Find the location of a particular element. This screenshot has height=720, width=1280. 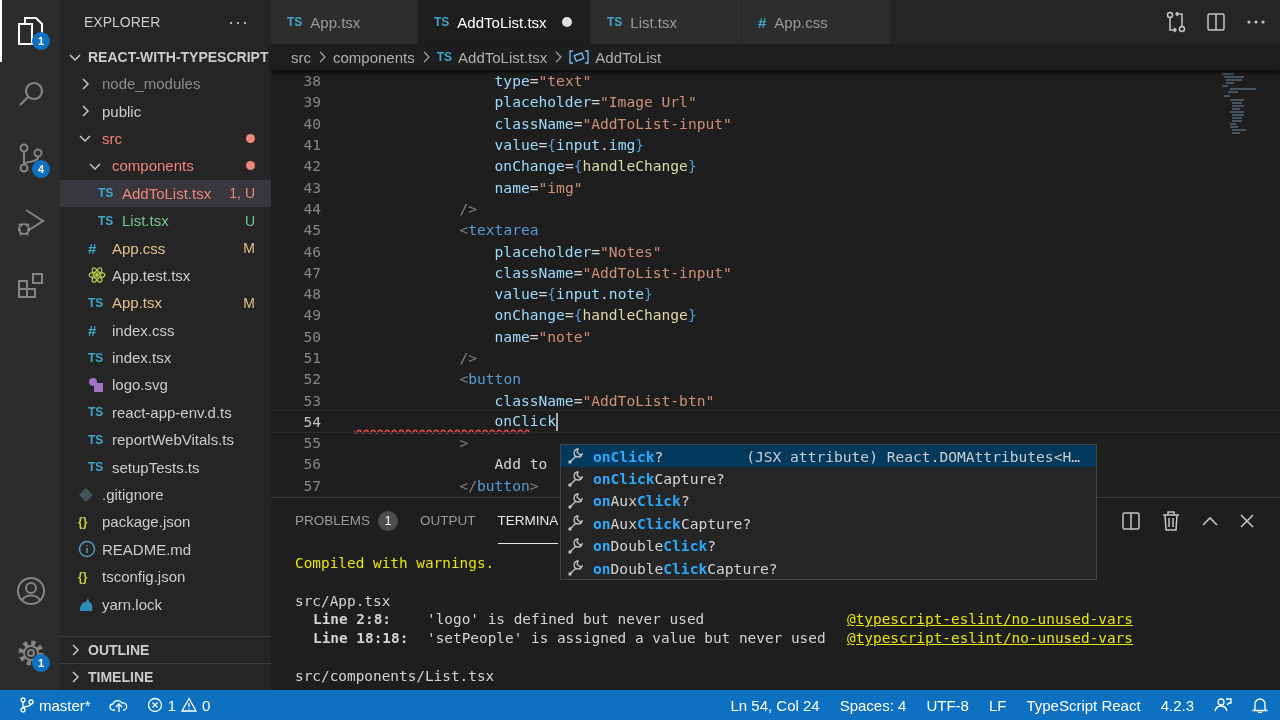

git-status-label: M is located at coordinates (249, 302).